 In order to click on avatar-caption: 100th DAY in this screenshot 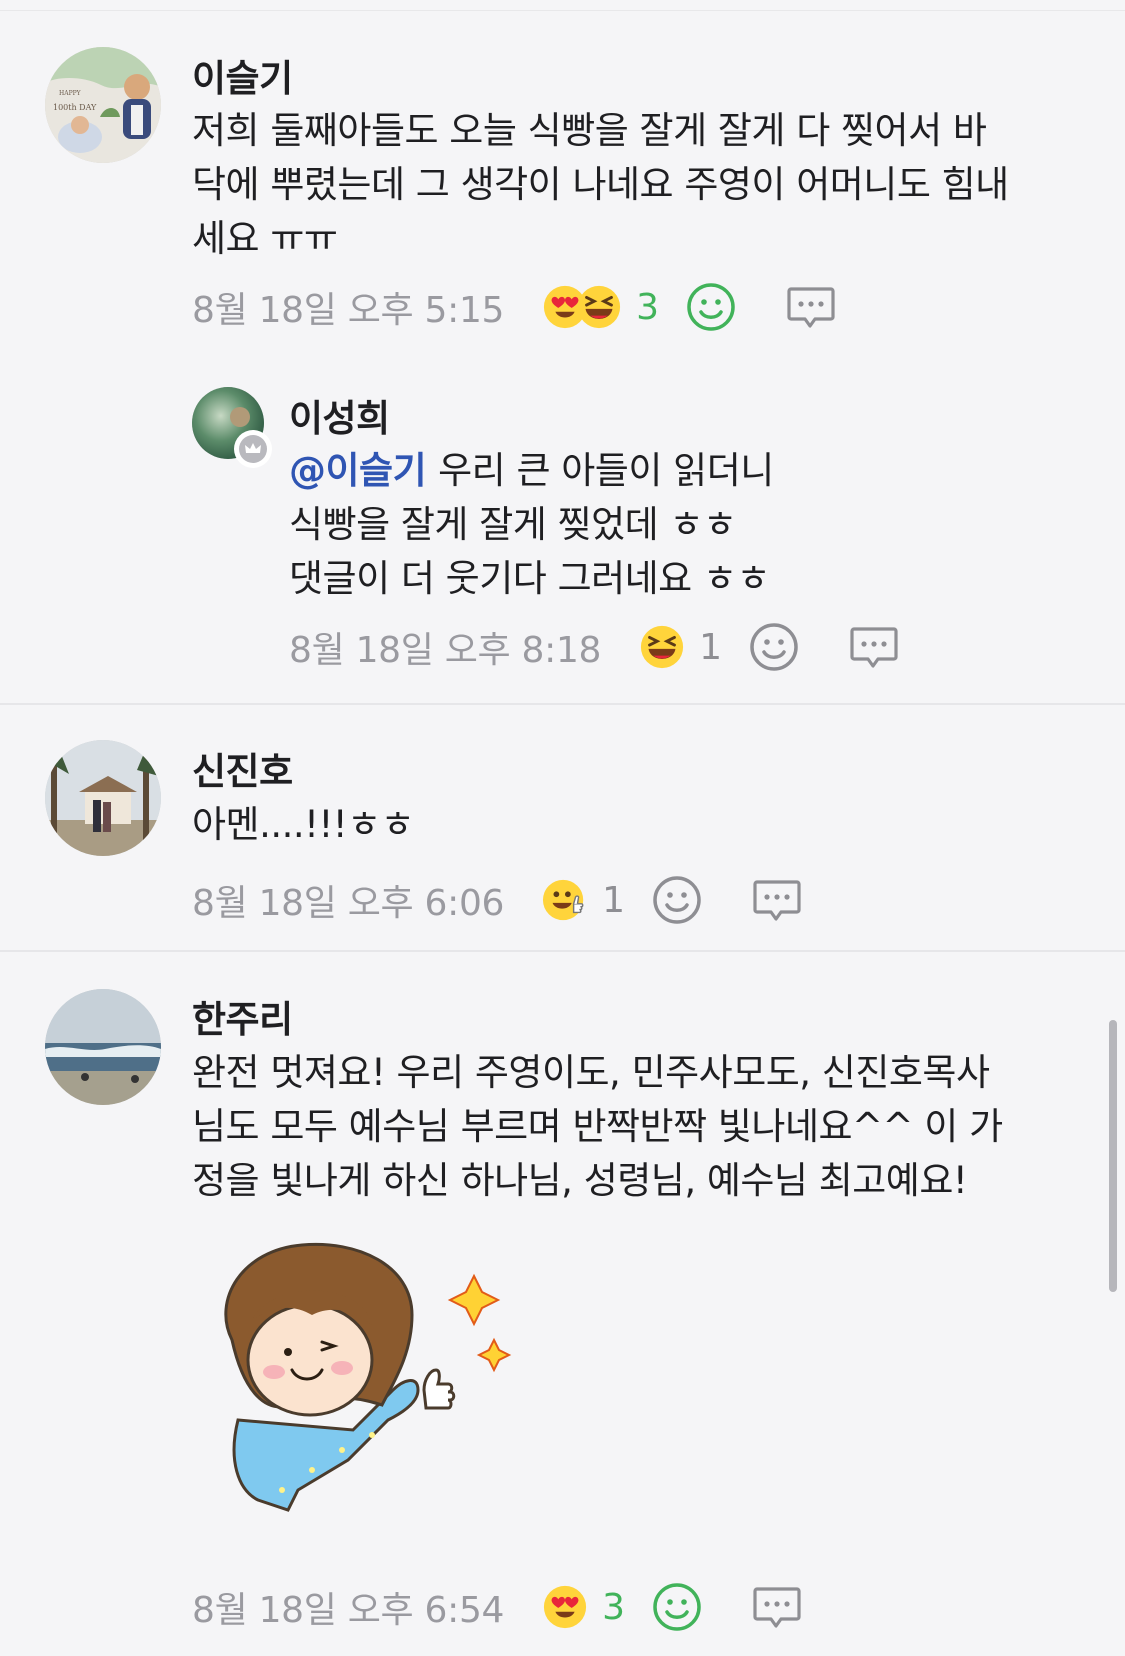, I will do `click(75, 107)`.